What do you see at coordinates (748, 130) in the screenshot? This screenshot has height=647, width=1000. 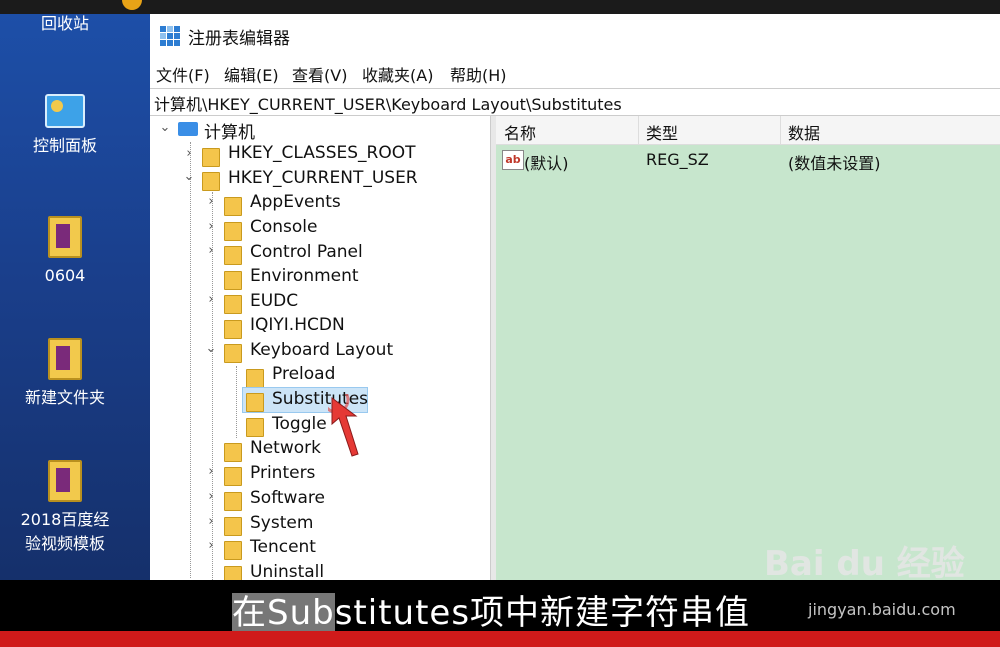 I see `column-header-row: 名称 类型 数据` at bounding box center [748, 130].